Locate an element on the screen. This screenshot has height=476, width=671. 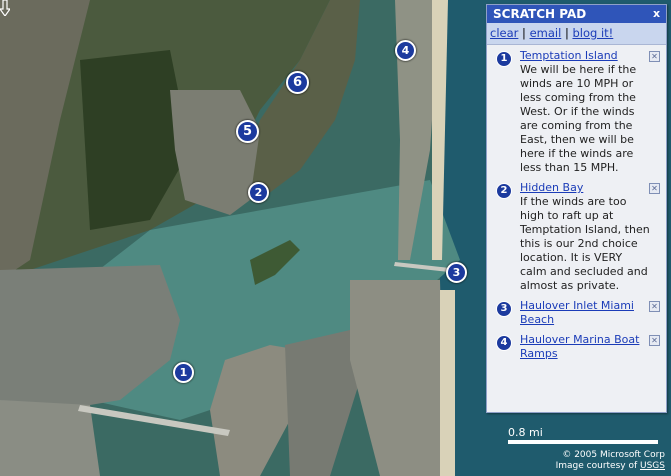
entry-title-link: Haulover Marina Boat Ramps is located at coordinates (585, 347).